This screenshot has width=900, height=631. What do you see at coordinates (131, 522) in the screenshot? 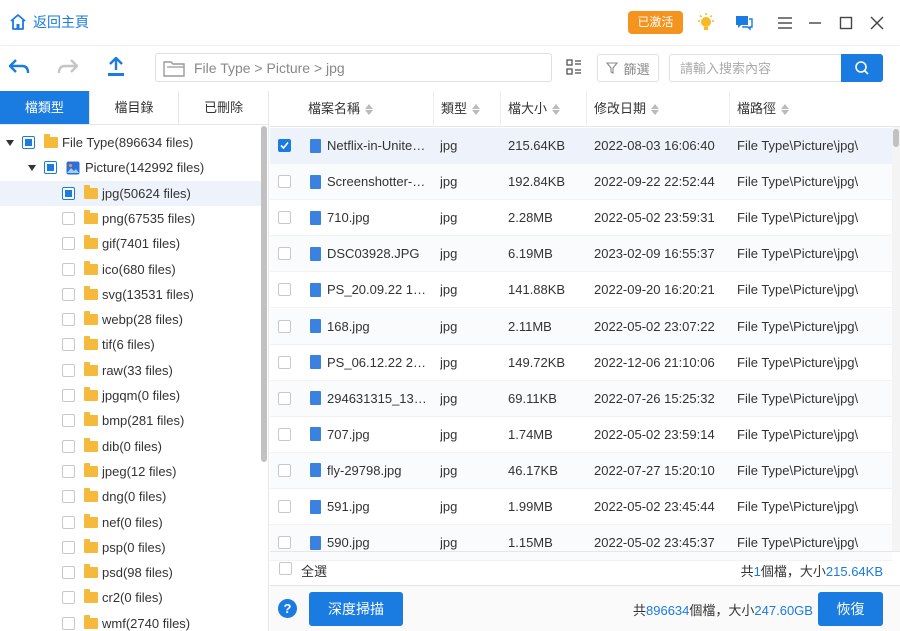
I see `tree-item: nef(0 files)` at bounding box center [131, 522].